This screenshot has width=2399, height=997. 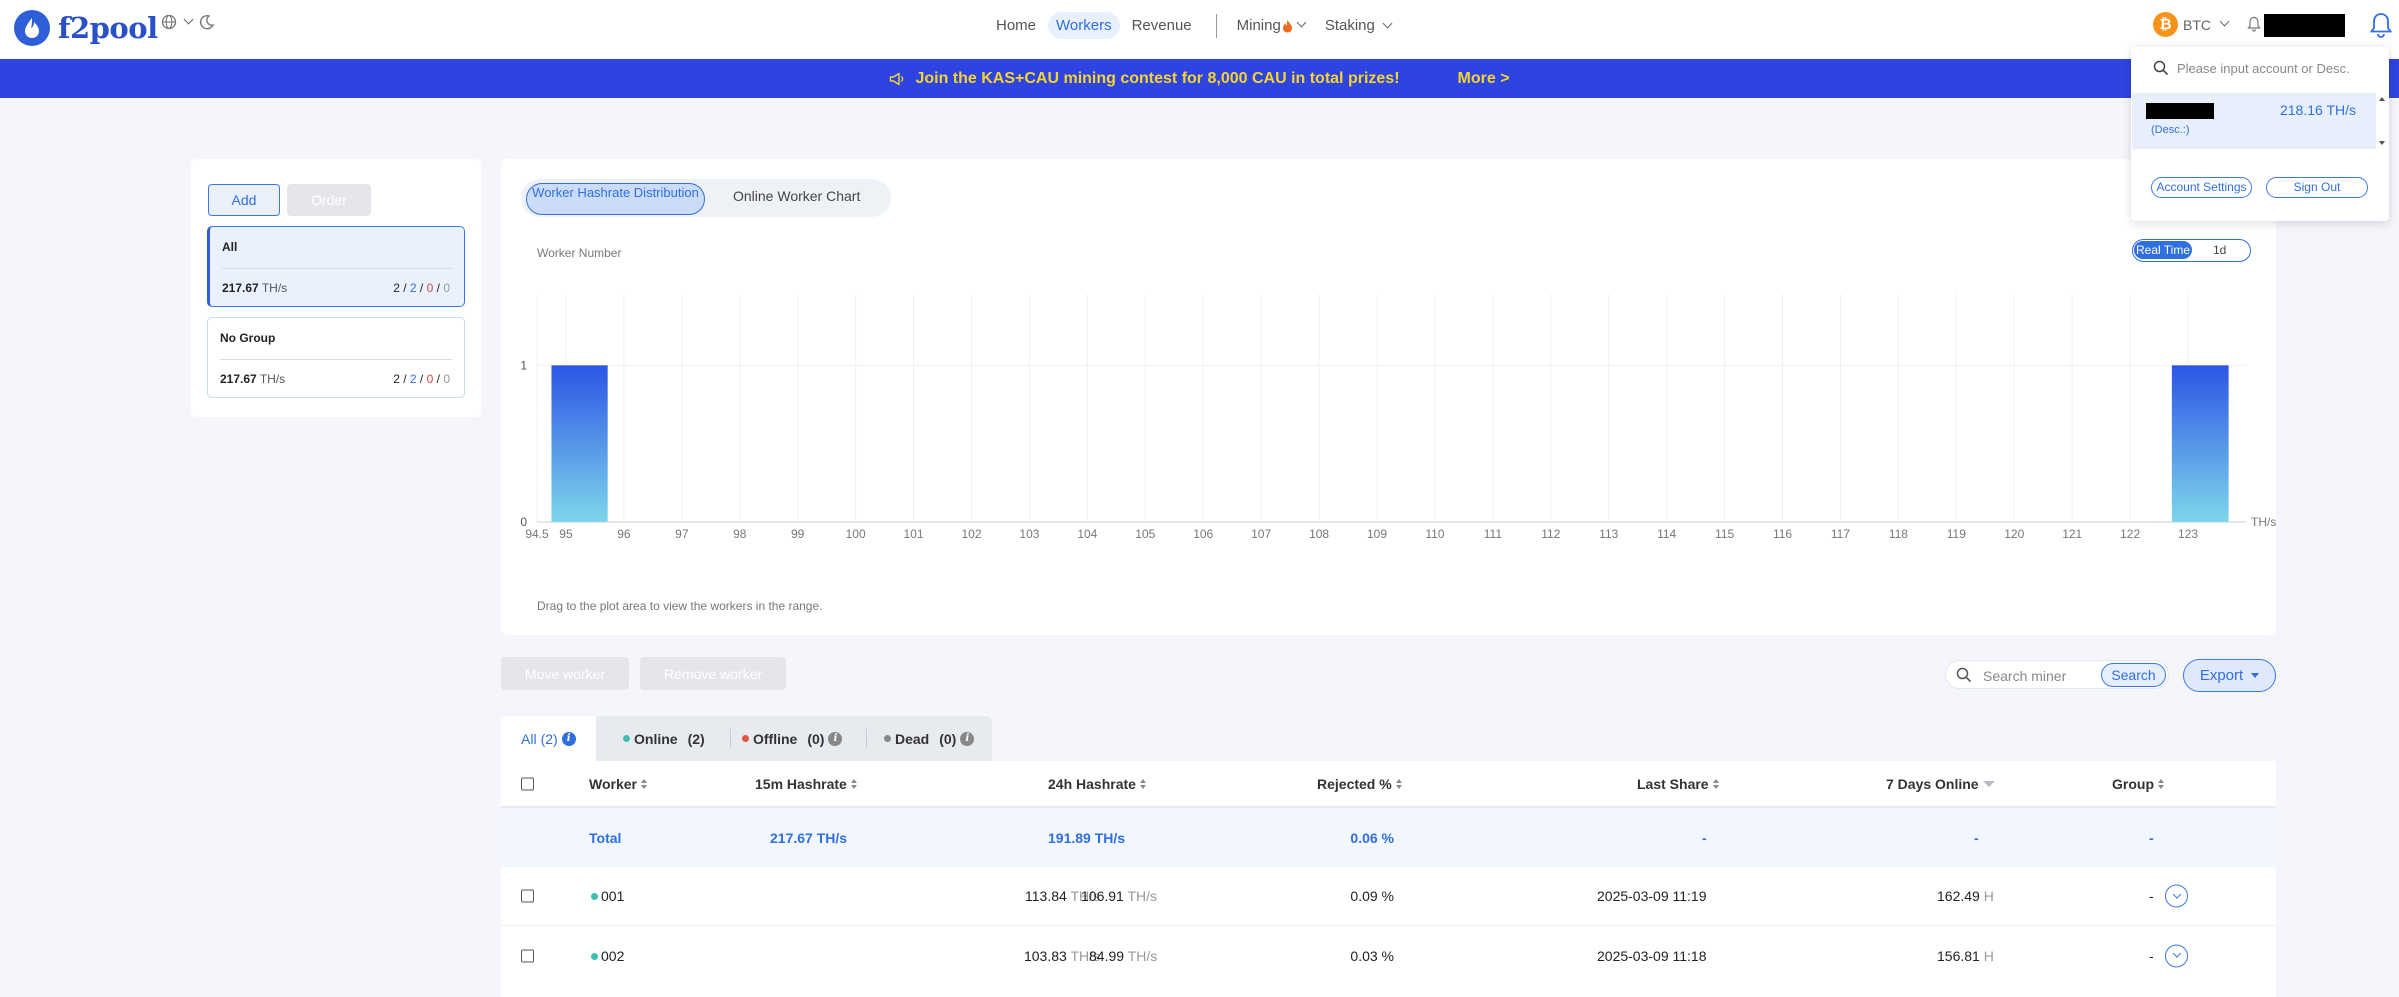 I want to click on group-card-all: All 217.67 TH/s 2 / 2 / 0 / 0, so click(x=336, y=266).